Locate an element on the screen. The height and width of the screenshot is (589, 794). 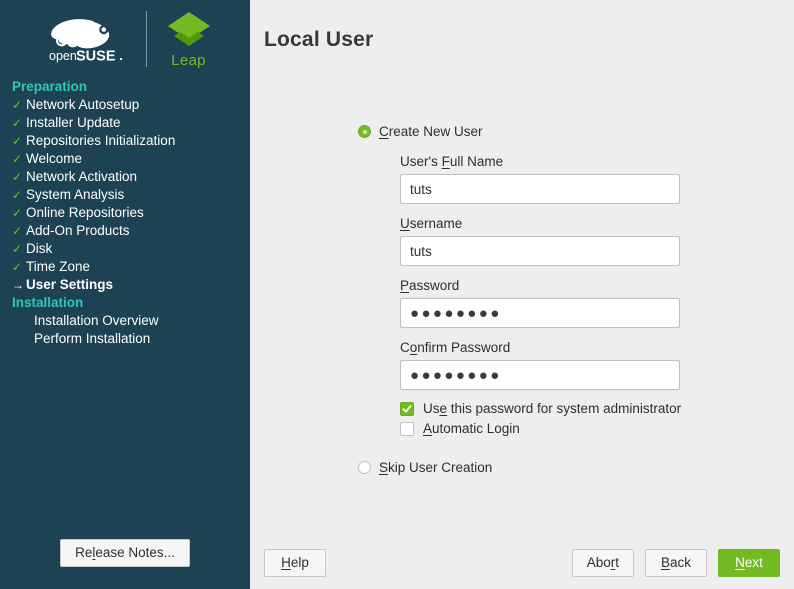
use-password-for-admin-checkbox is located at coordinates (407, 408).